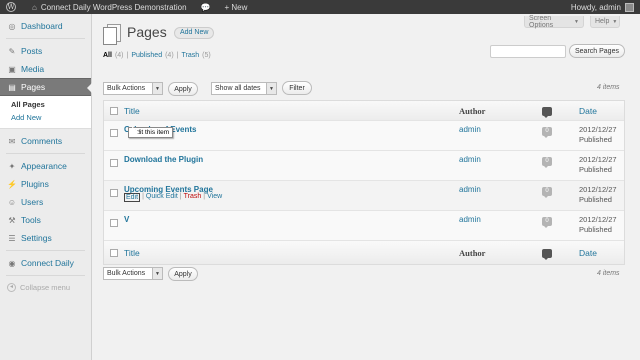 The height and width of the screenshot is (360, 640). I want to click on add-new-button: Add New, so click(194, 33).